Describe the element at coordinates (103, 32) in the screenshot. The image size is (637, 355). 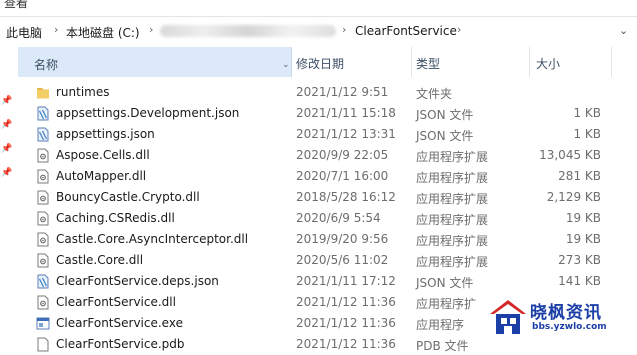
I see `breadcrumb-local-disk: 本地磁盘 (C:)` at that location.